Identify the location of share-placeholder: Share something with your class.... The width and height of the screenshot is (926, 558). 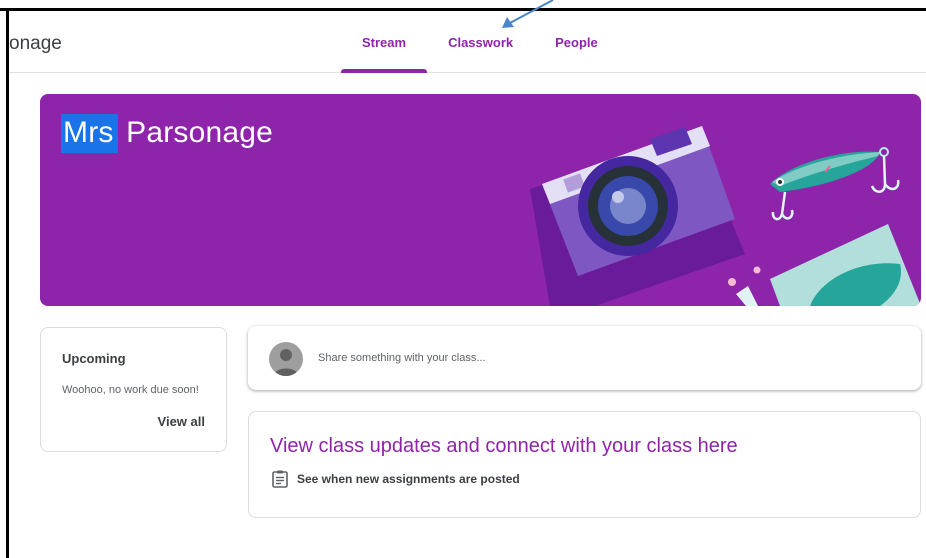
(402, 358).